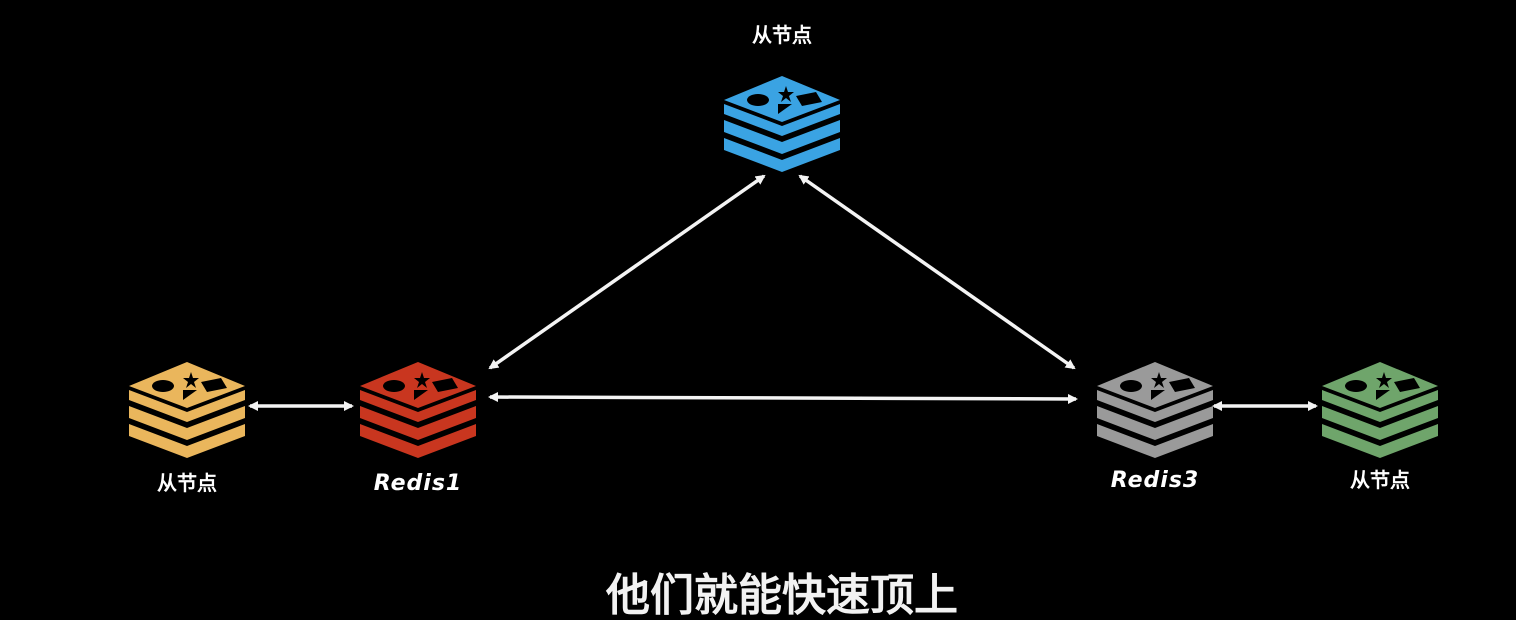 The image size is (1516, 620). I want to click on node-redis1: Redis1, so click(418, 429).